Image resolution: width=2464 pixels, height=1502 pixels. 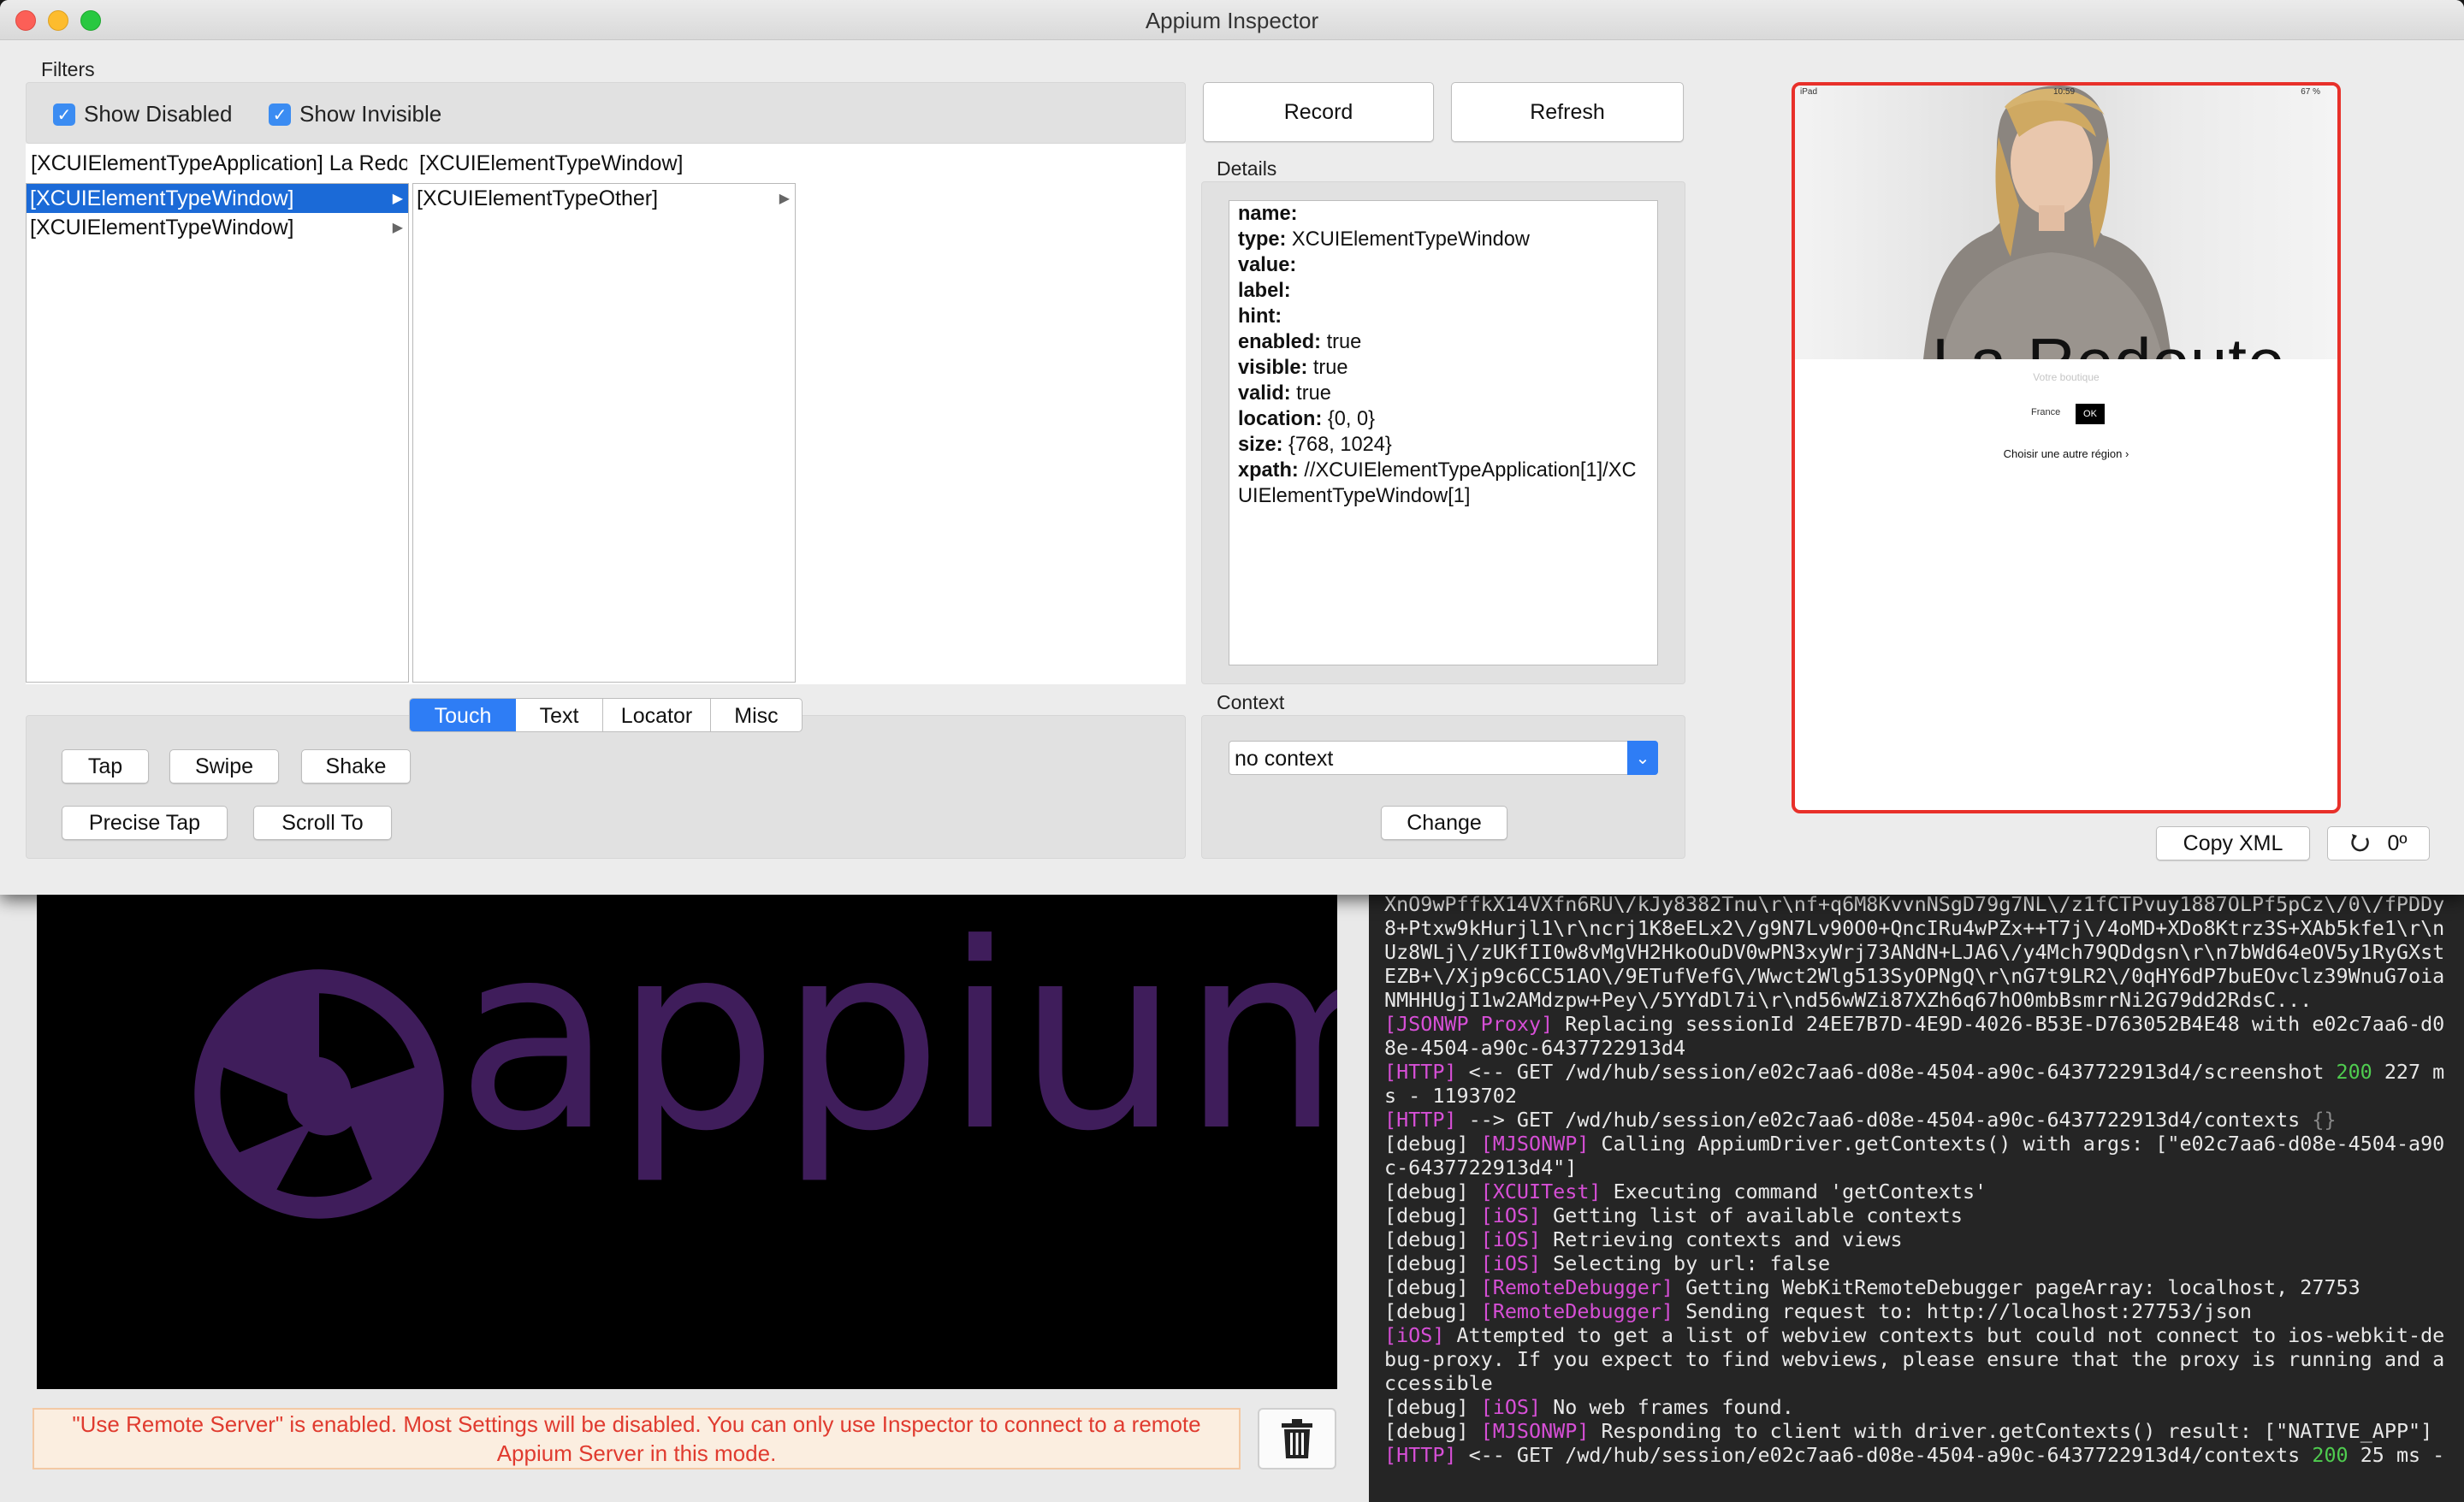 I want to click on detail-value: XCUIElementTypeWindow, so click(x=1408, y=239).